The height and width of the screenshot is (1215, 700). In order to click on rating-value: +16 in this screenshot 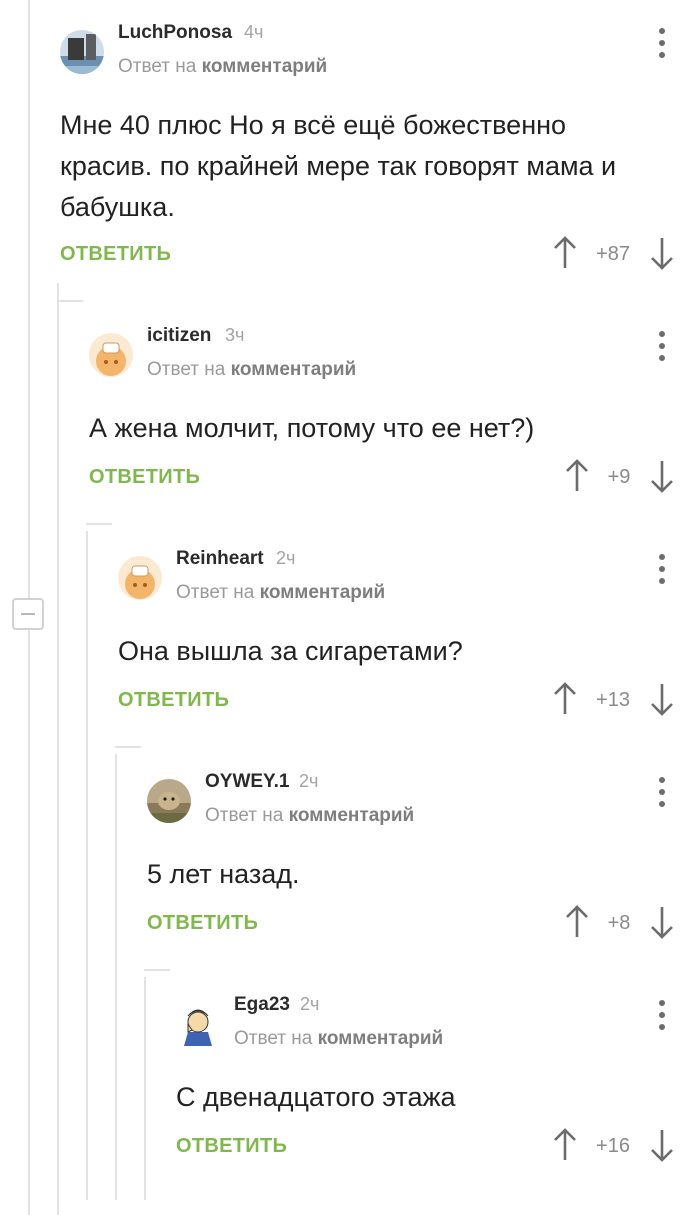, I will do `click(613, 1146)`.